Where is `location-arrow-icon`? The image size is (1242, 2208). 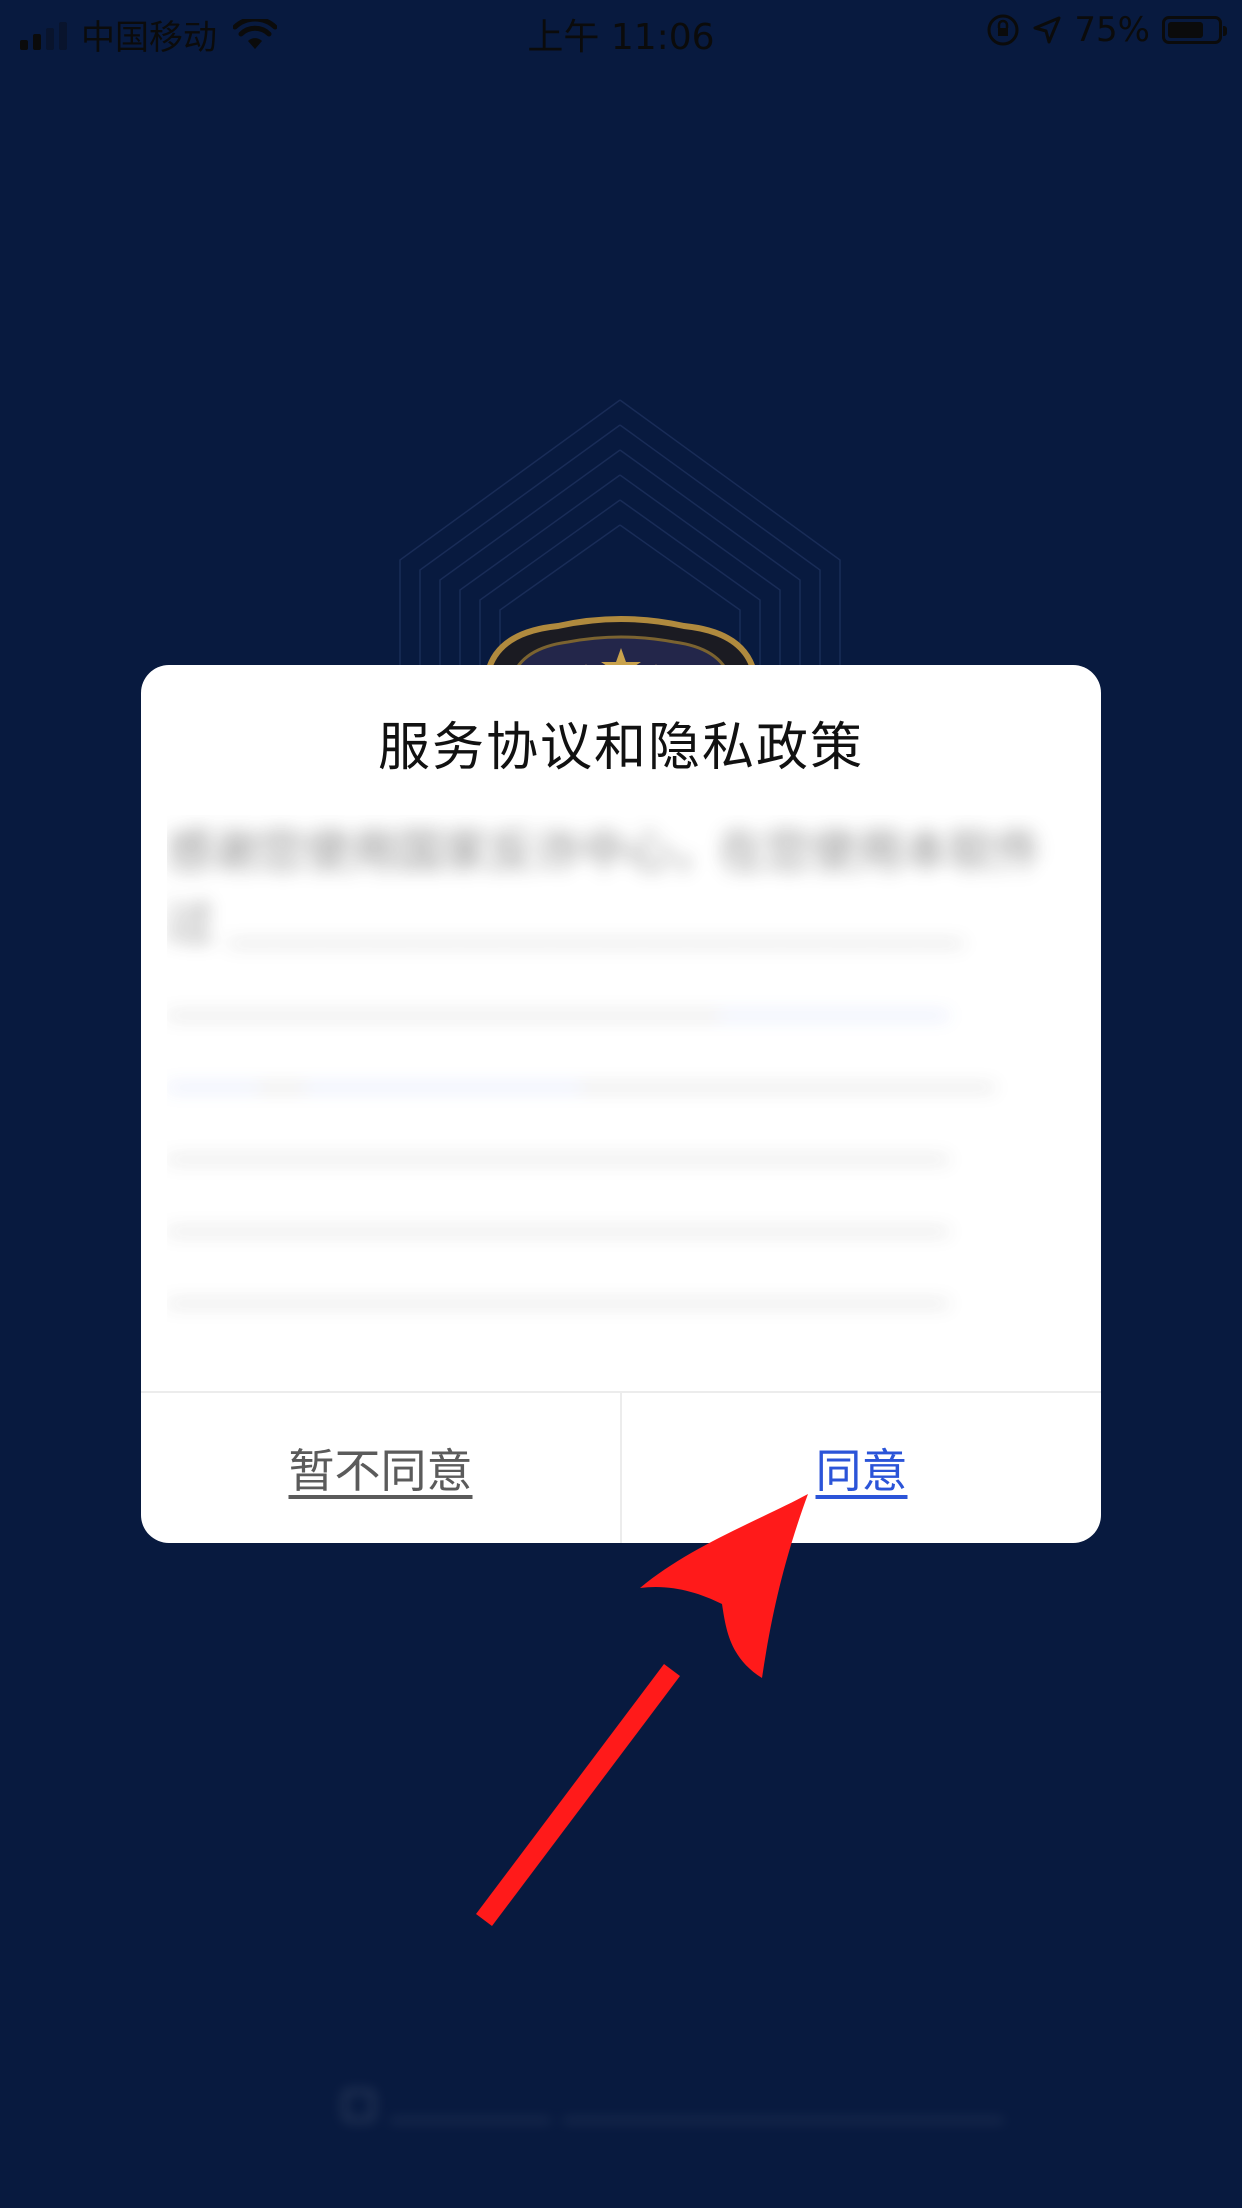 location-arrow-icon is located at coordinates (1047, 30).